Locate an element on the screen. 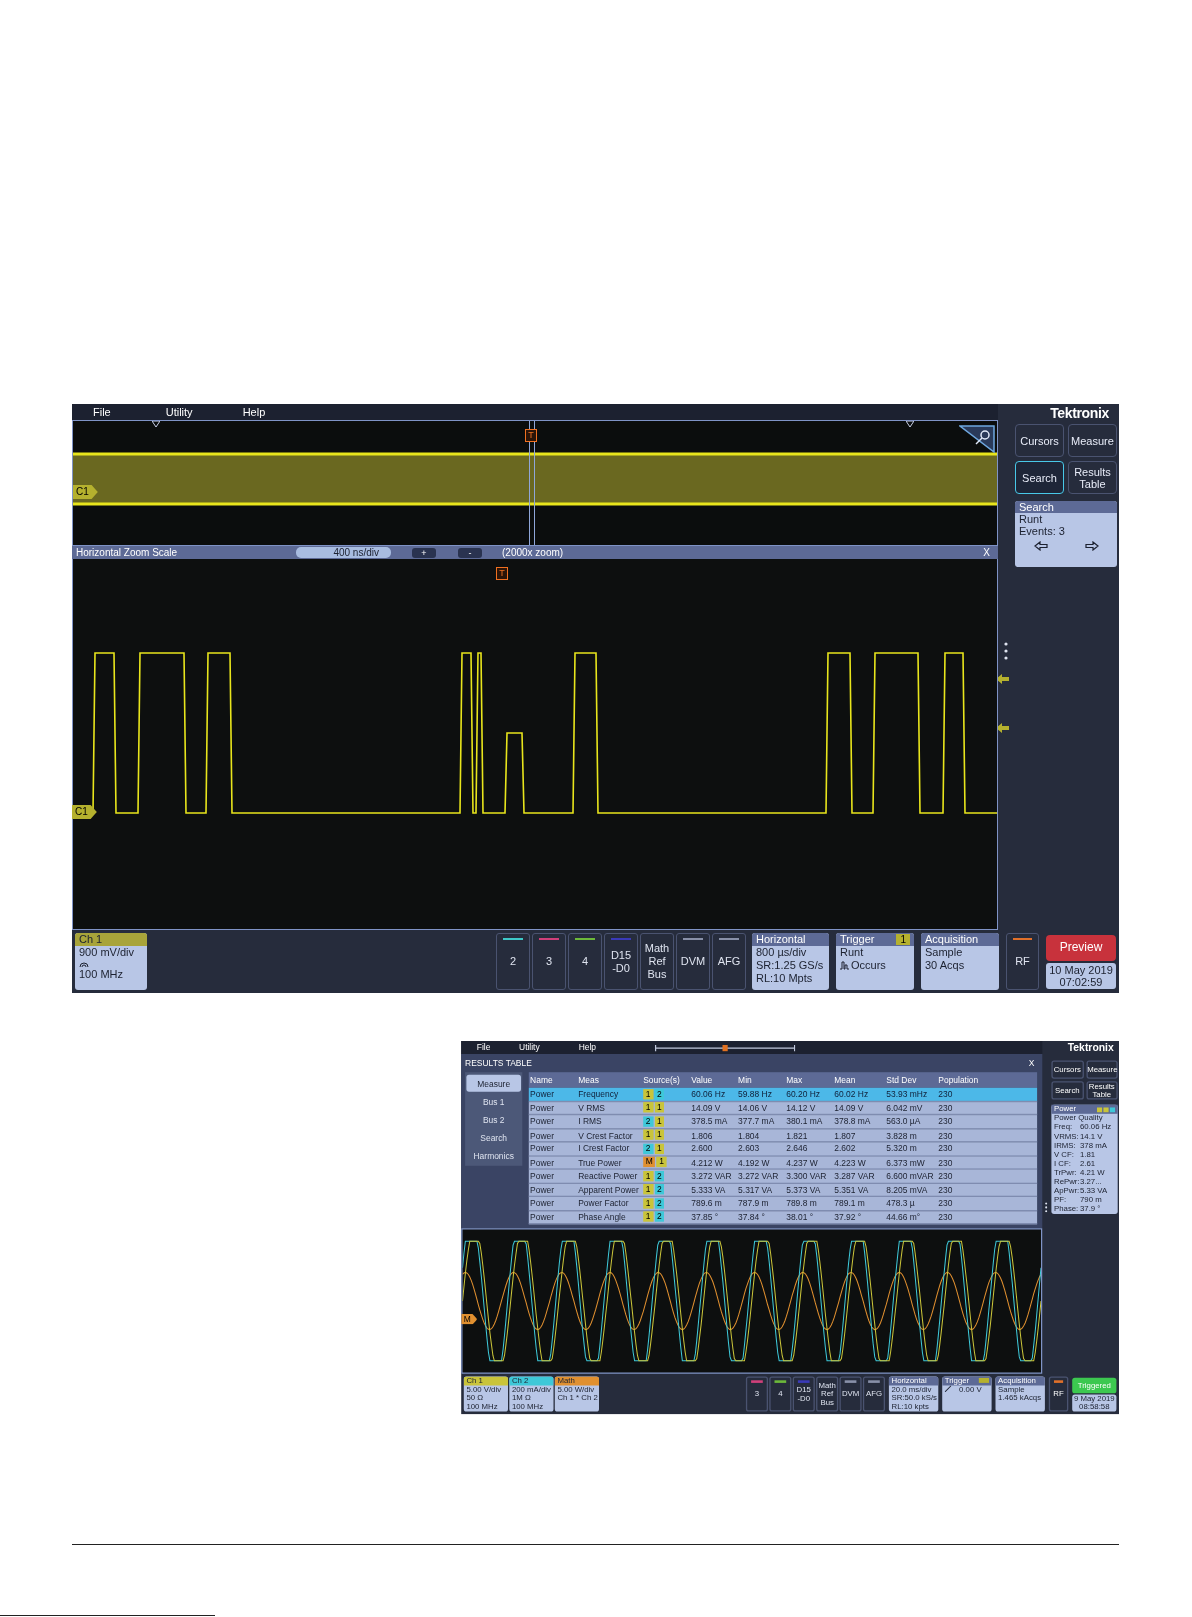 Image resolution: width=1192 pixels, height=1617 pixels. table-row: Power Reactive Power 1 2 3.272 VAR 3.272 VAR 3.300 VAR 3.287 VAR 6.600 mVAR 230 is located at coordinates (783, 1176).